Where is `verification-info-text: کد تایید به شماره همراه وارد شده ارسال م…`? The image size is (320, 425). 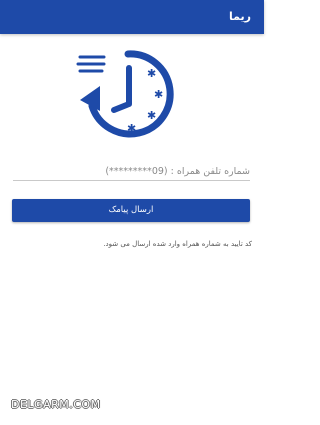
verification-info-text: کد تایید به شماره همراه وارد شده ارسال م… is located at coordinates (177, 244).